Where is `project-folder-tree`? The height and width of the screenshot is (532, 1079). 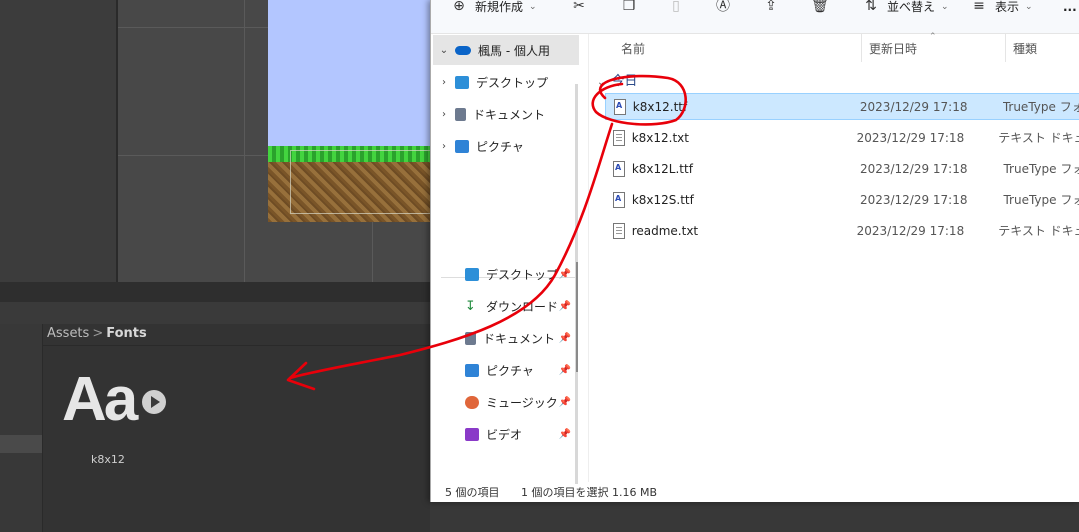
project-folder-tree is located at coordinates (21, 428).